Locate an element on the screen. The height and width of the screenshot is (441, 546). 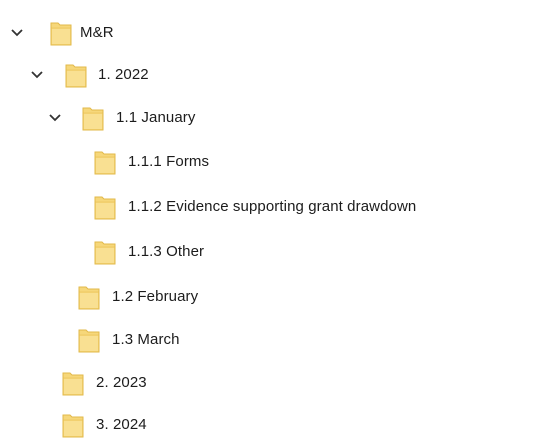
tree-item-label: M&R is located at coordinates (97, 32).